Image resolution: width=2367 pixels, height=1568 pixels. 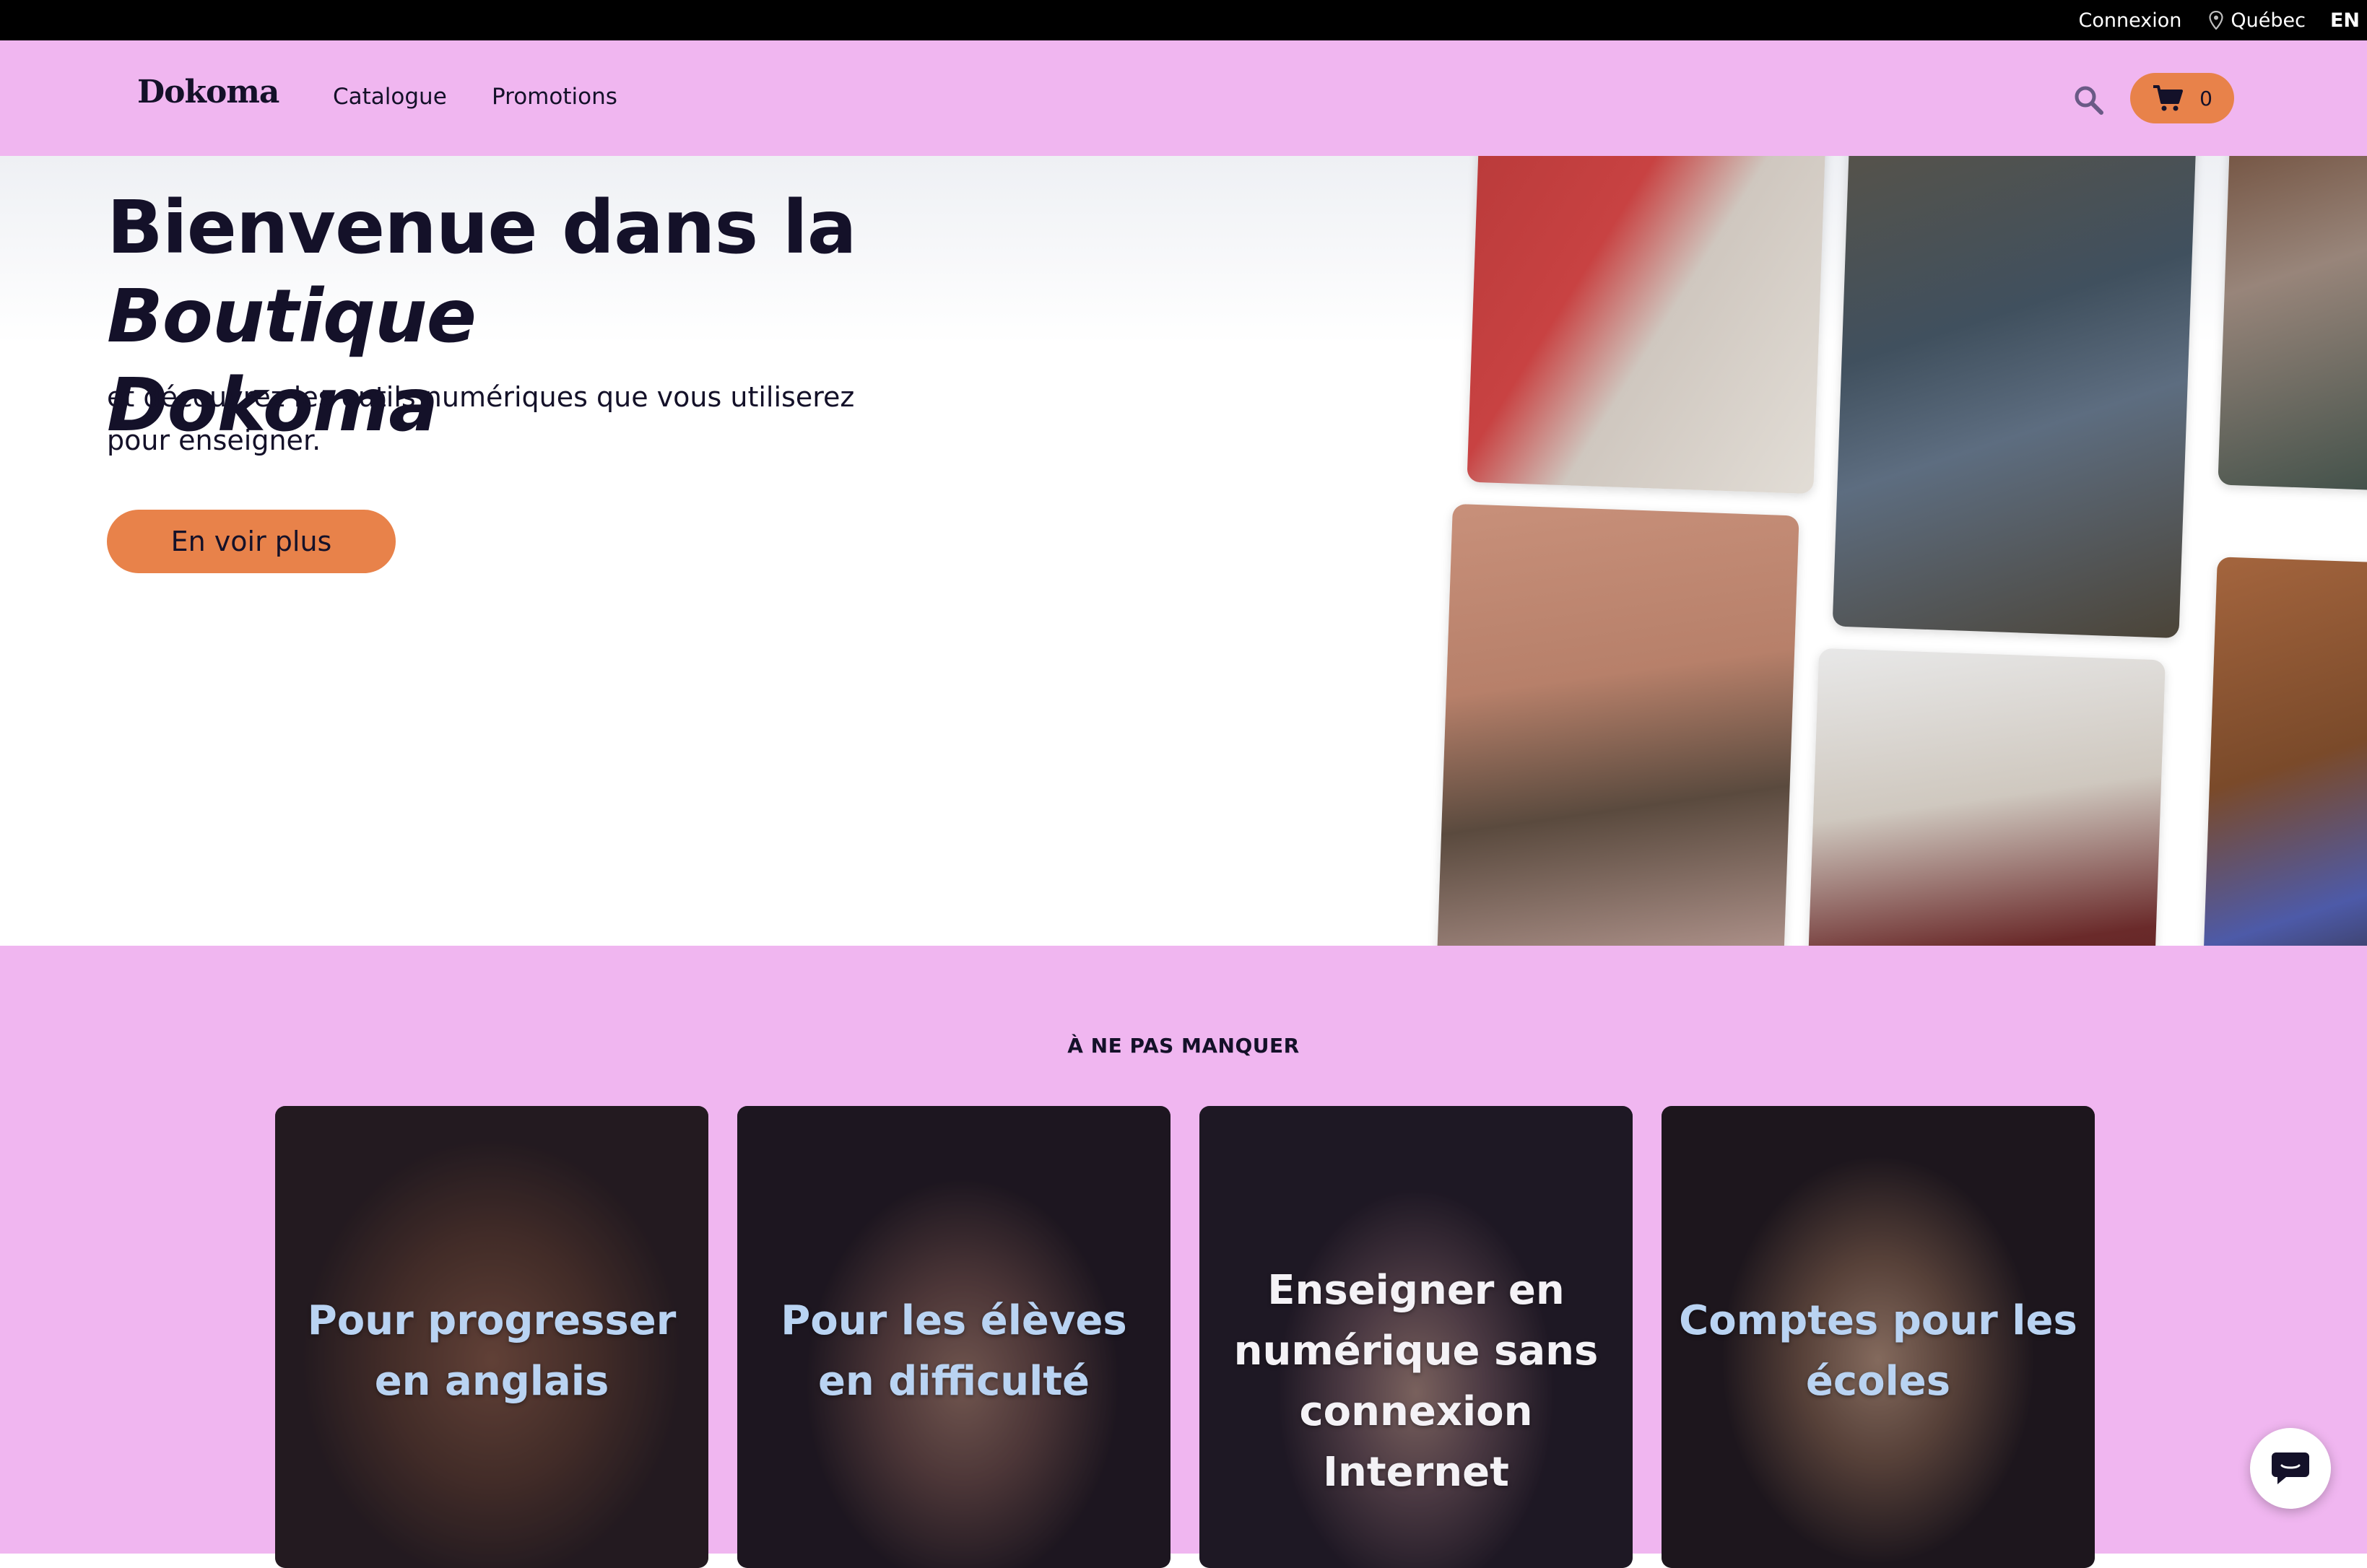 What do you see at coordinates (1183, 98) in the screenshot?
I see `main-navbar: Dokoma Catalogue Promotions 0` at bounding box center [1183, 98].